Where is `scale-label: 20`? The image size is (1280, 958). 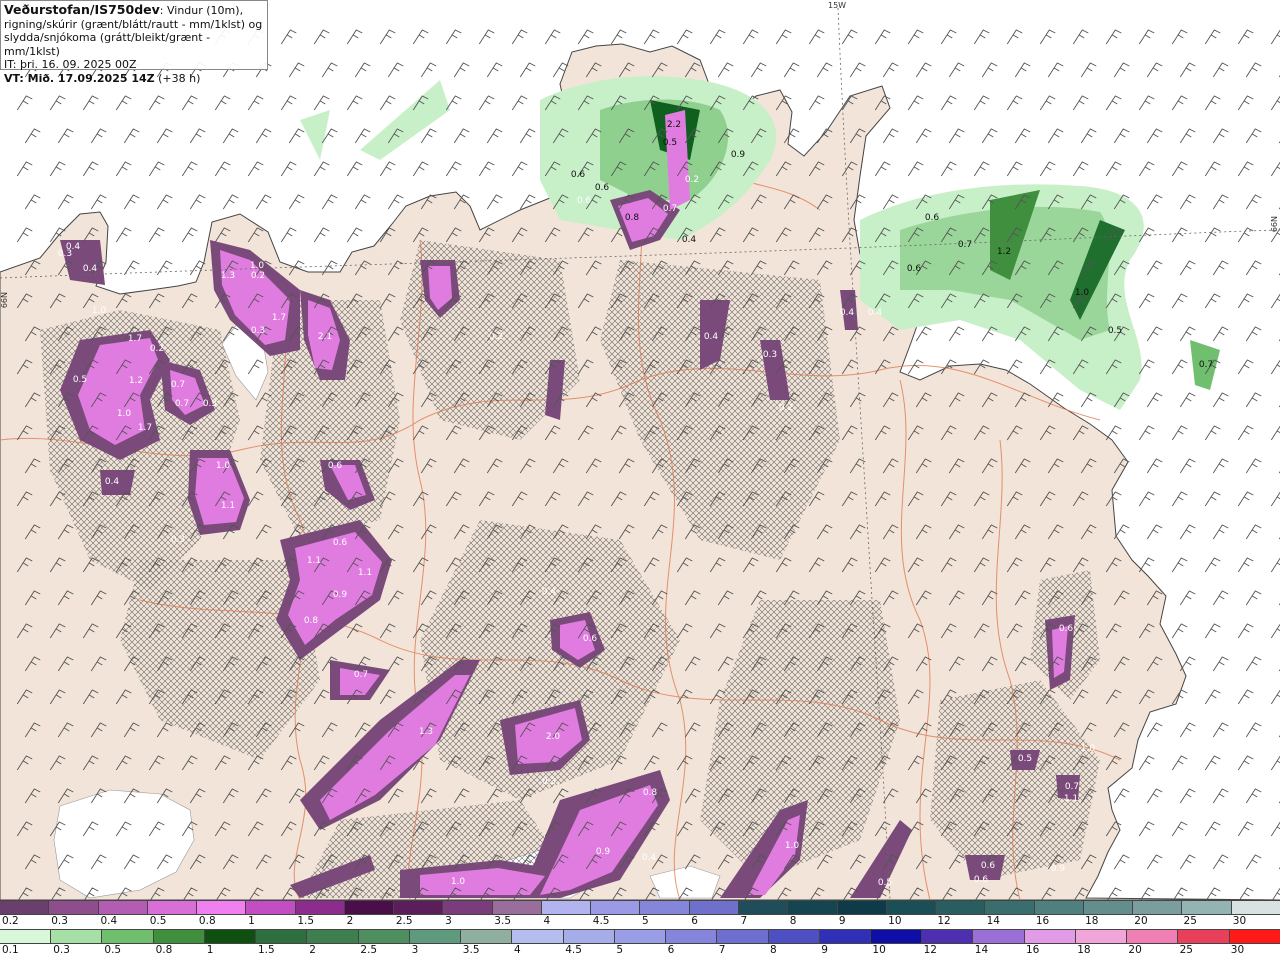 scale-label: 20 is located at coordinates (1135, 950).